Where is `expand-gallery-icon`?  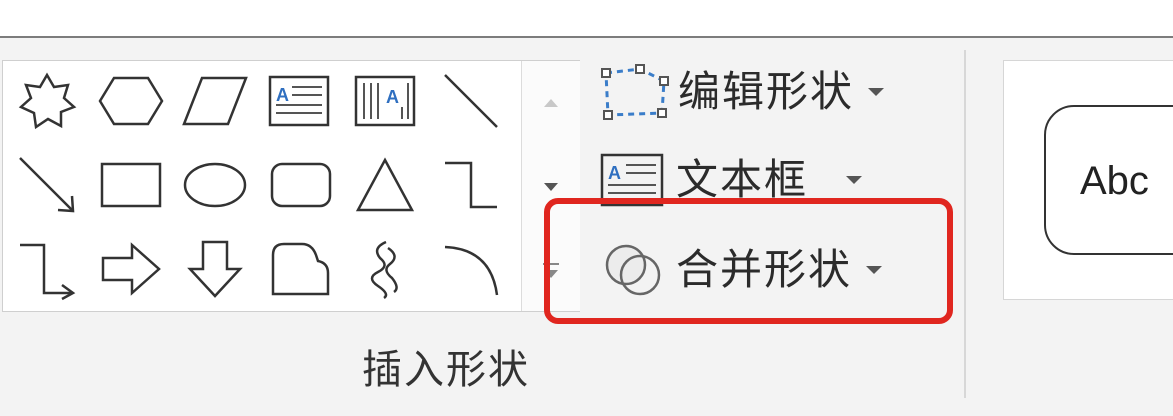 expand-gallery-icon is located at coordinates (551, 270).